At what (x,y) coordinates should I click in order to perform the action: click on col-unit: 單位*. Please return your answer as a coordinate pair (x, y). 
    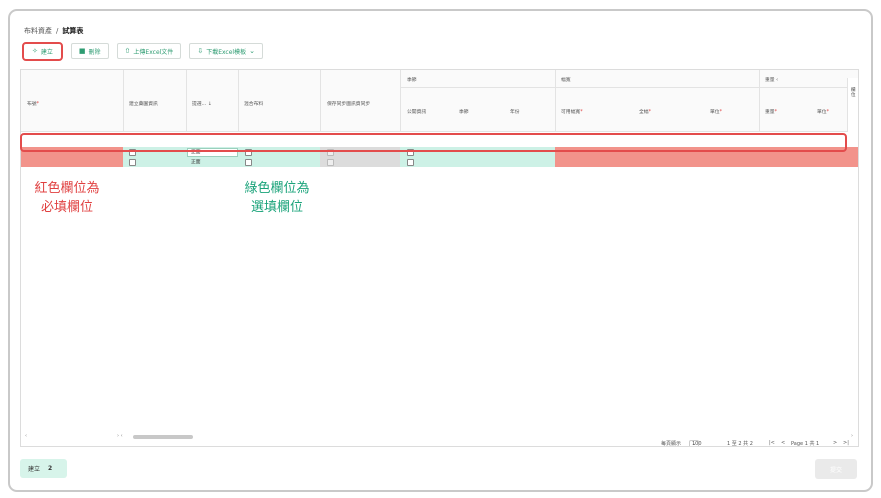
    Looking at the image, I should click on (716, 111).